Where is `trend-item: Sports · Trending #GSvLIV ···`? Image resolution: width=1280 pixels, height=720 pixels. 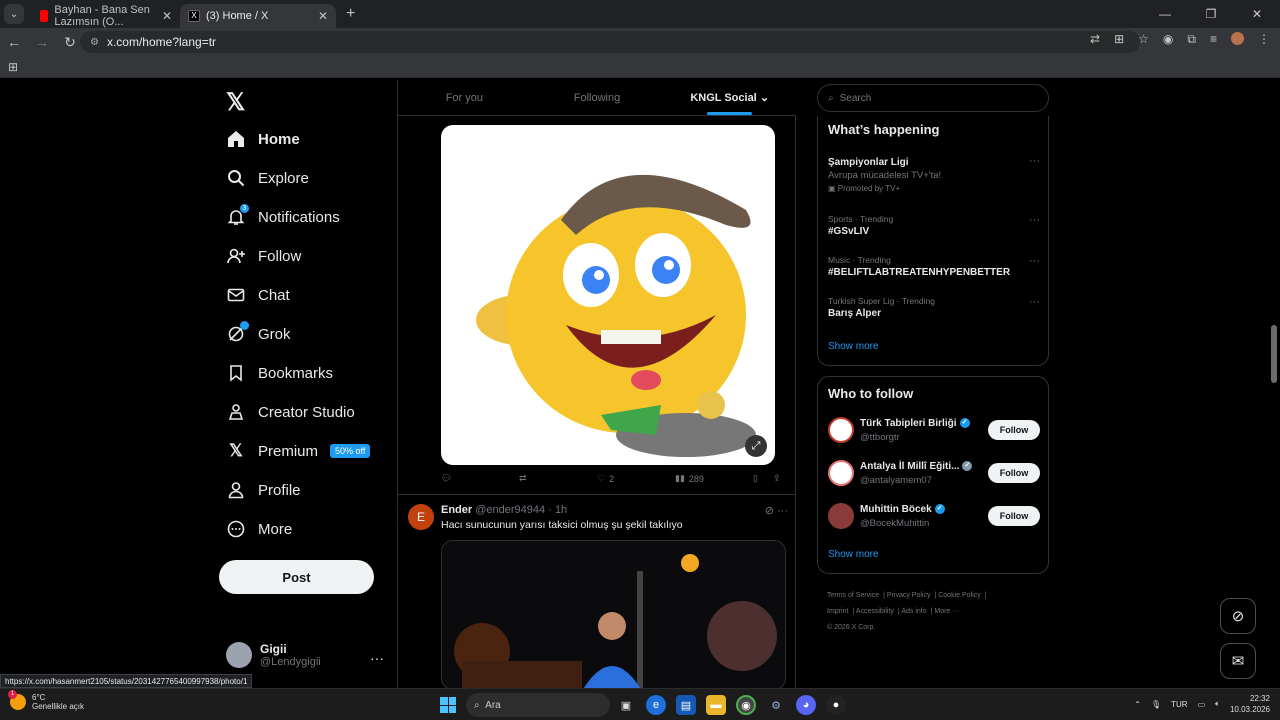 trend-item: Sports · Trending #GSvLIV ··· is located at coordinates (934, 225).